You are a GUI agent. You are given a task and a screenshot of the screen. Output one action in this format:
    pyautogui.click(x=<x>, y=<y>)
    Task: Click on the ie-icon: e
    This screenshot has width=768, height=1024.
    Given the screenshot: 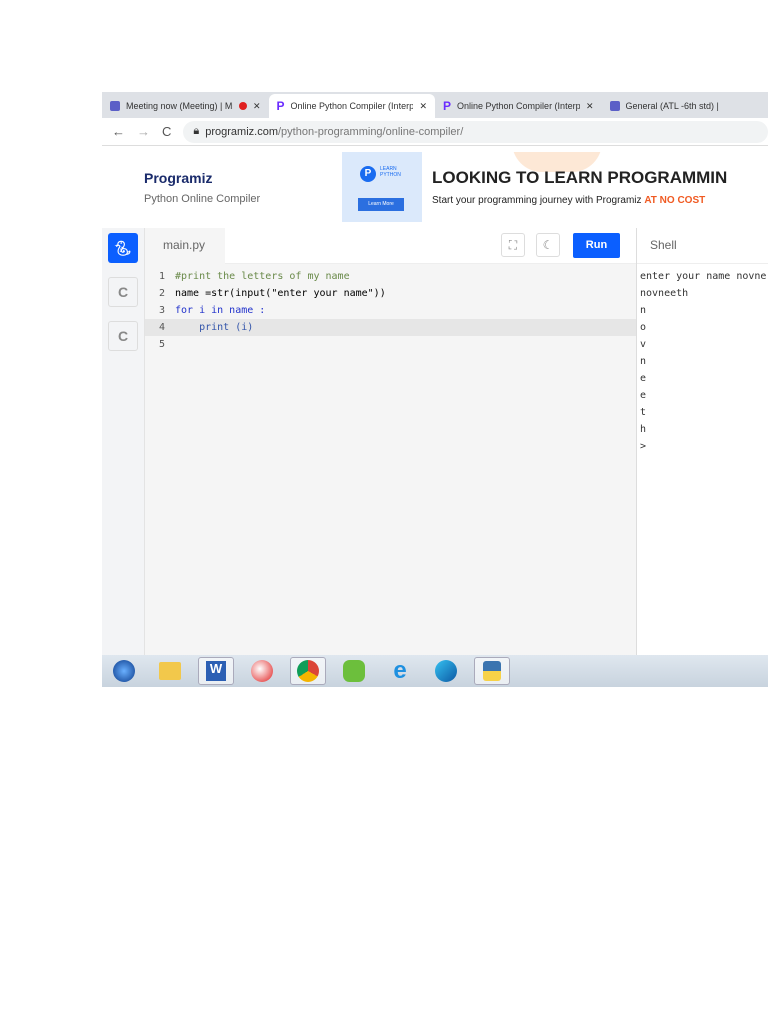 What is the action you would take?
    pyautogui.click(x=400, y=671)
    